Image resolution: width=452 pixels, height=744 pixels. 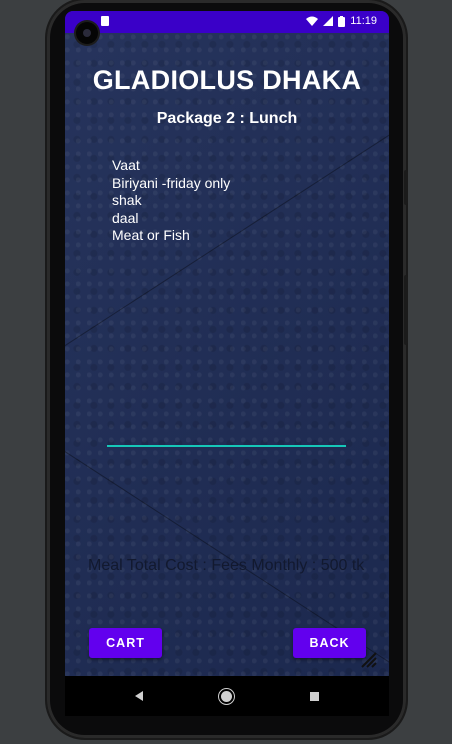 What do you see at coordinates (125, 217) in the screenshot?
I see `menu-item: daal` at bounding box center [125, 217].